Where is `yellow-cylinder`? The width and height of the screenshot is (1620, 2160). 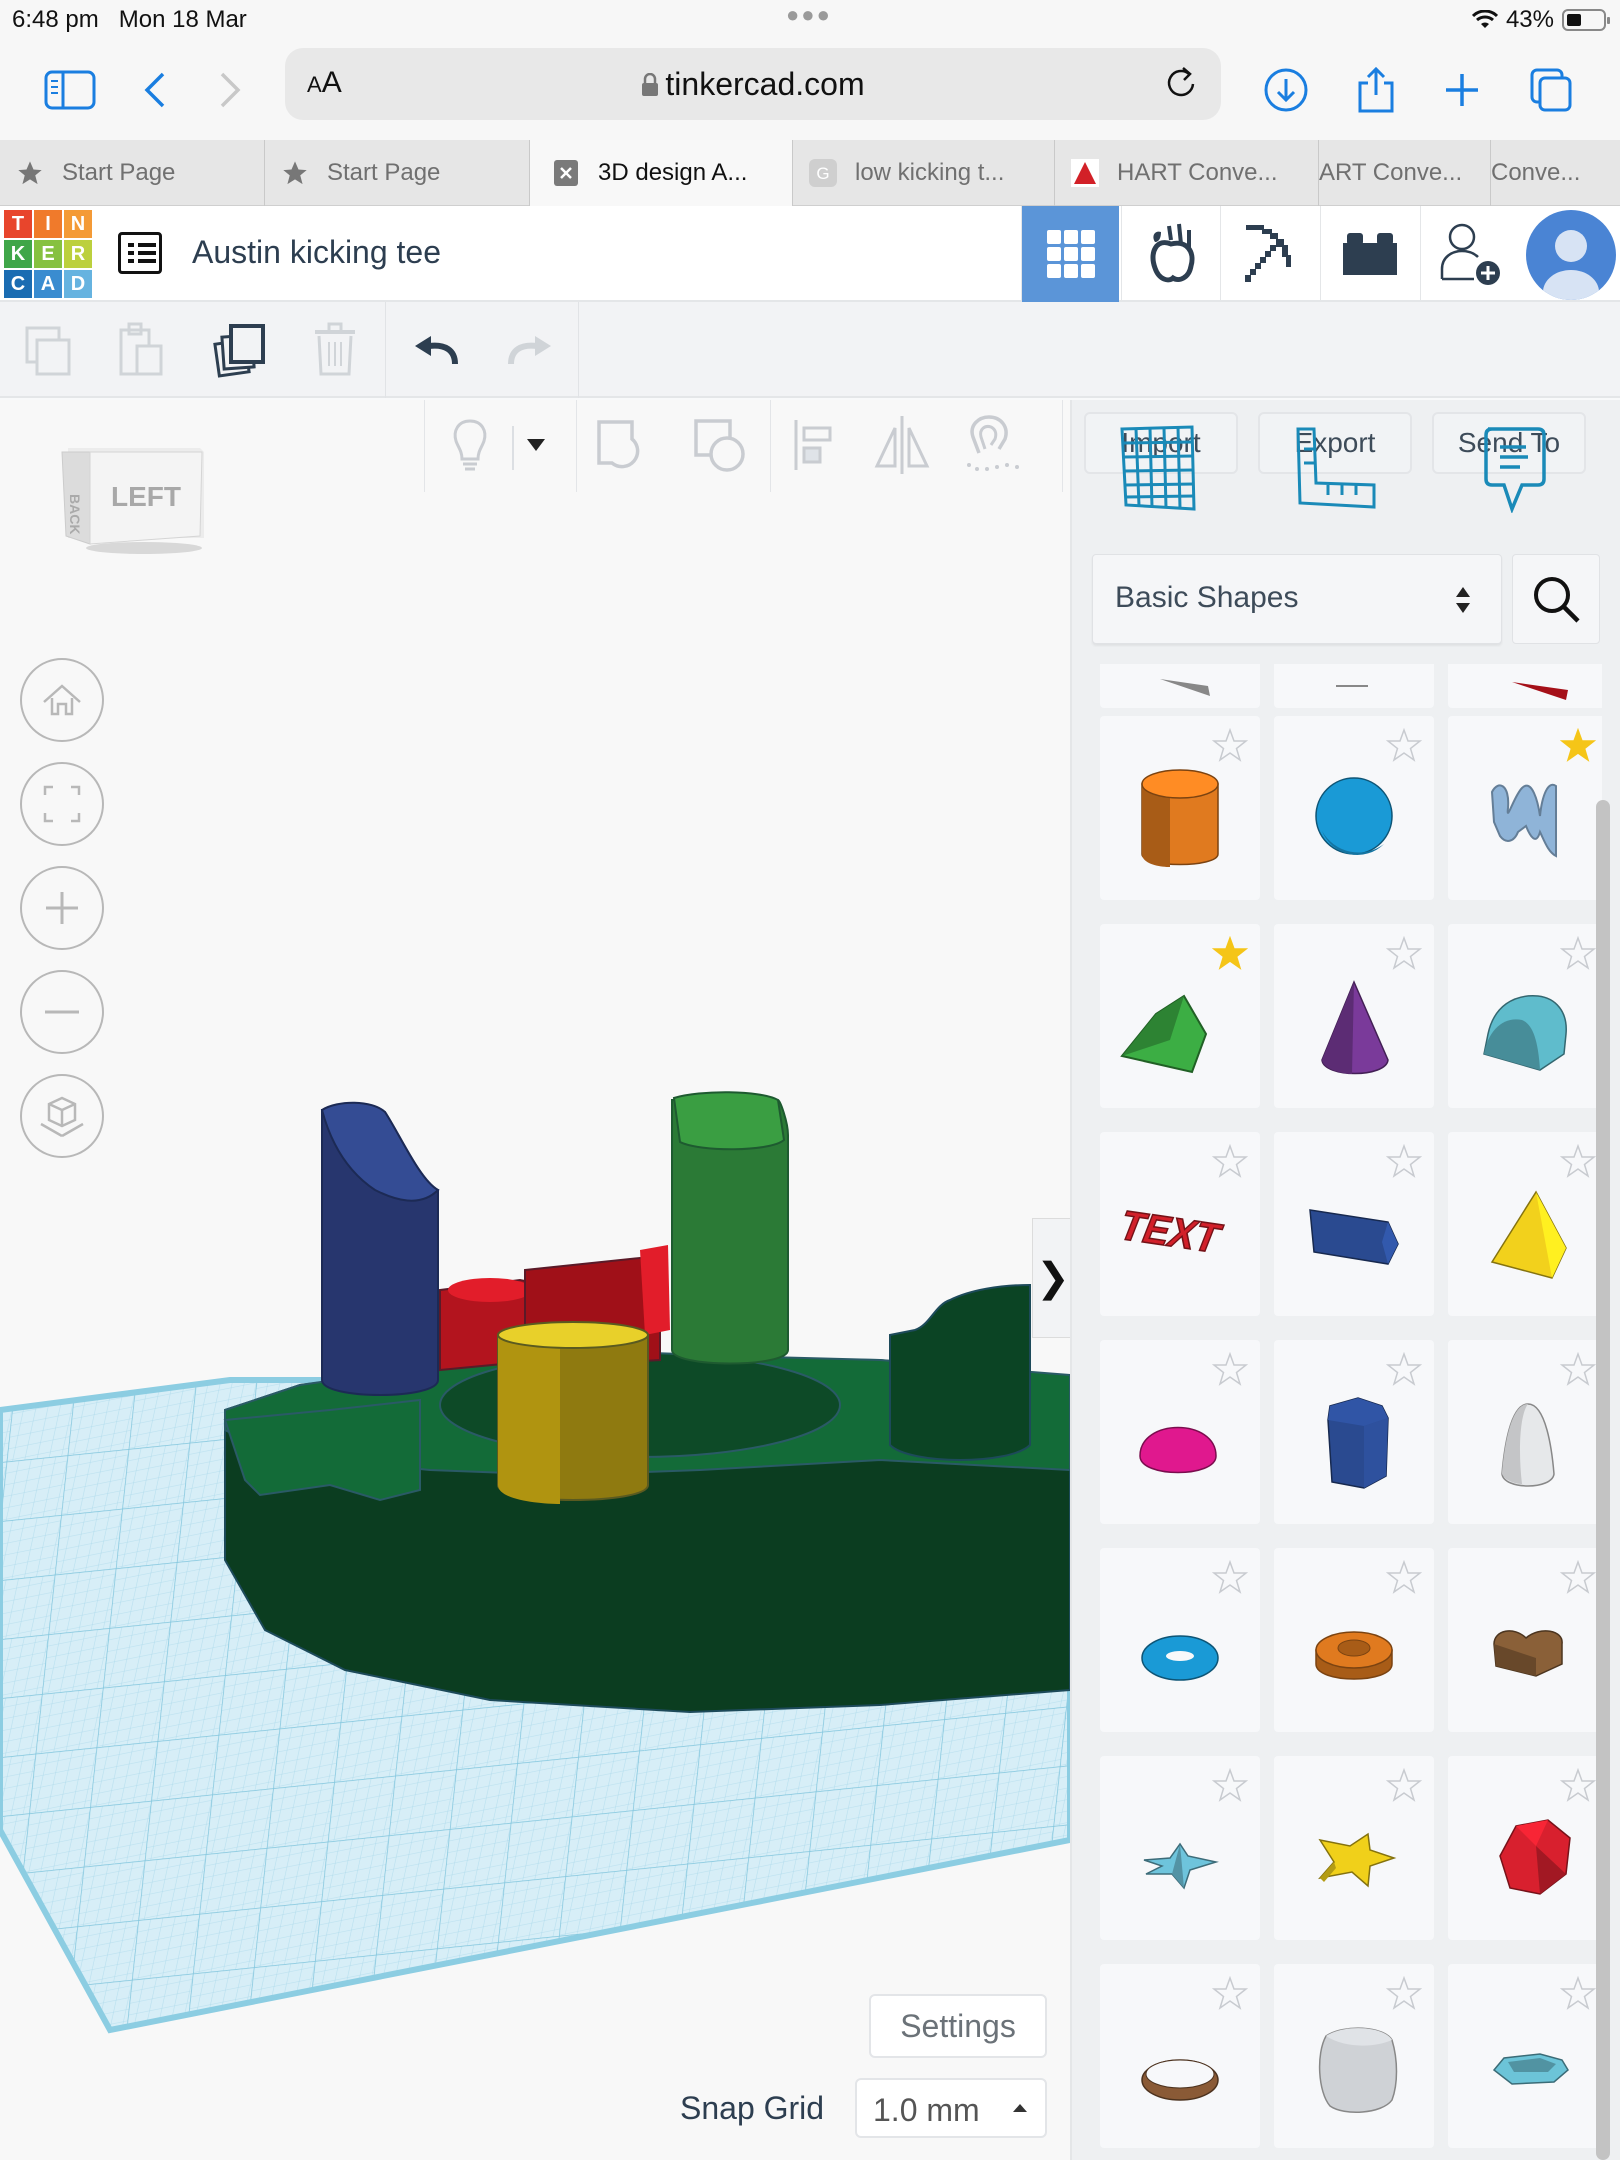 yellow-cylinder is located at coordinates (573, 1412).